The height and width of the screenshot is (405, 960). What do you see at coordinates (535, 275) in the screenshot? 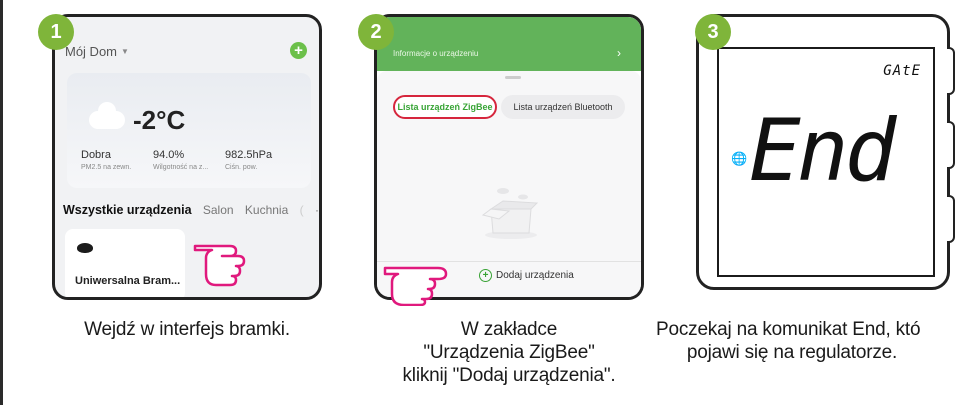
I see `add-devices-label: Dodaj urządzenia` at bounding box center [535, 275].